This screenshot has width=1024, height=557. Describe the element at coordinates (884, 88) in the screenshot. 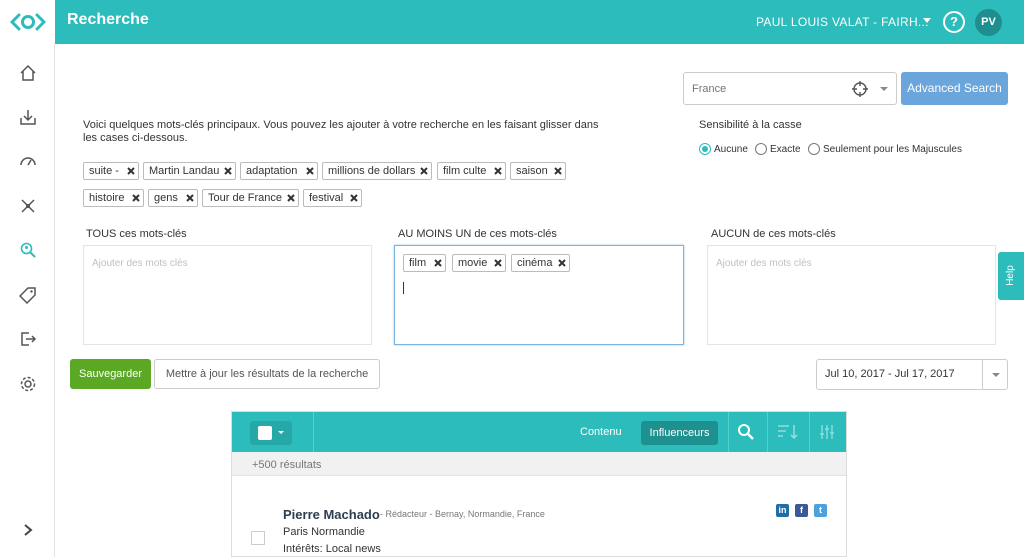

I see `location-dropdown` at that location.